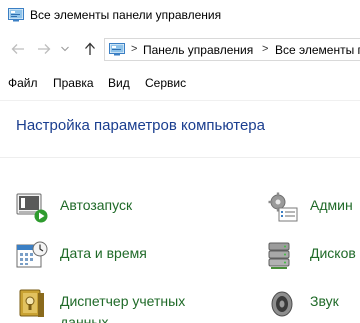  Describe the element at coordinates (331, 205) in the screenshot. I see `item-label: Админ` at that location.